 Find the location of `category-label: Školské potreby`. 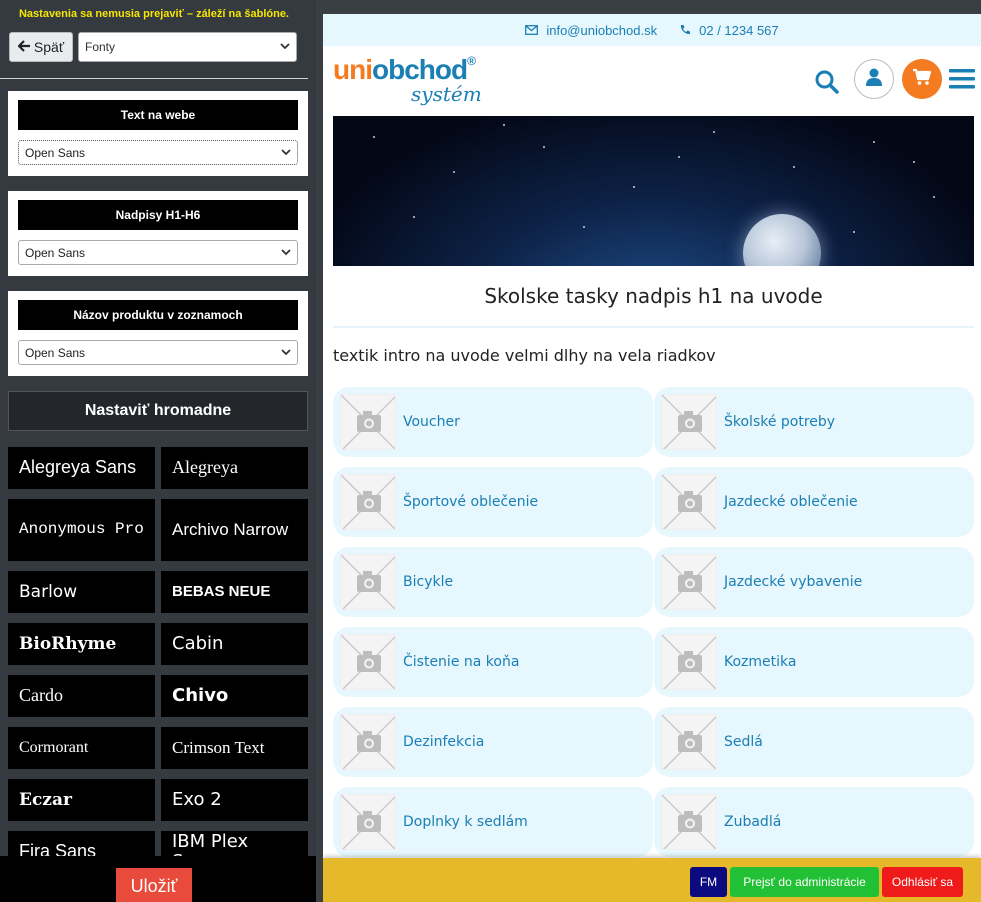

category-label: Školské potreby is located at coordinates (780, 422).